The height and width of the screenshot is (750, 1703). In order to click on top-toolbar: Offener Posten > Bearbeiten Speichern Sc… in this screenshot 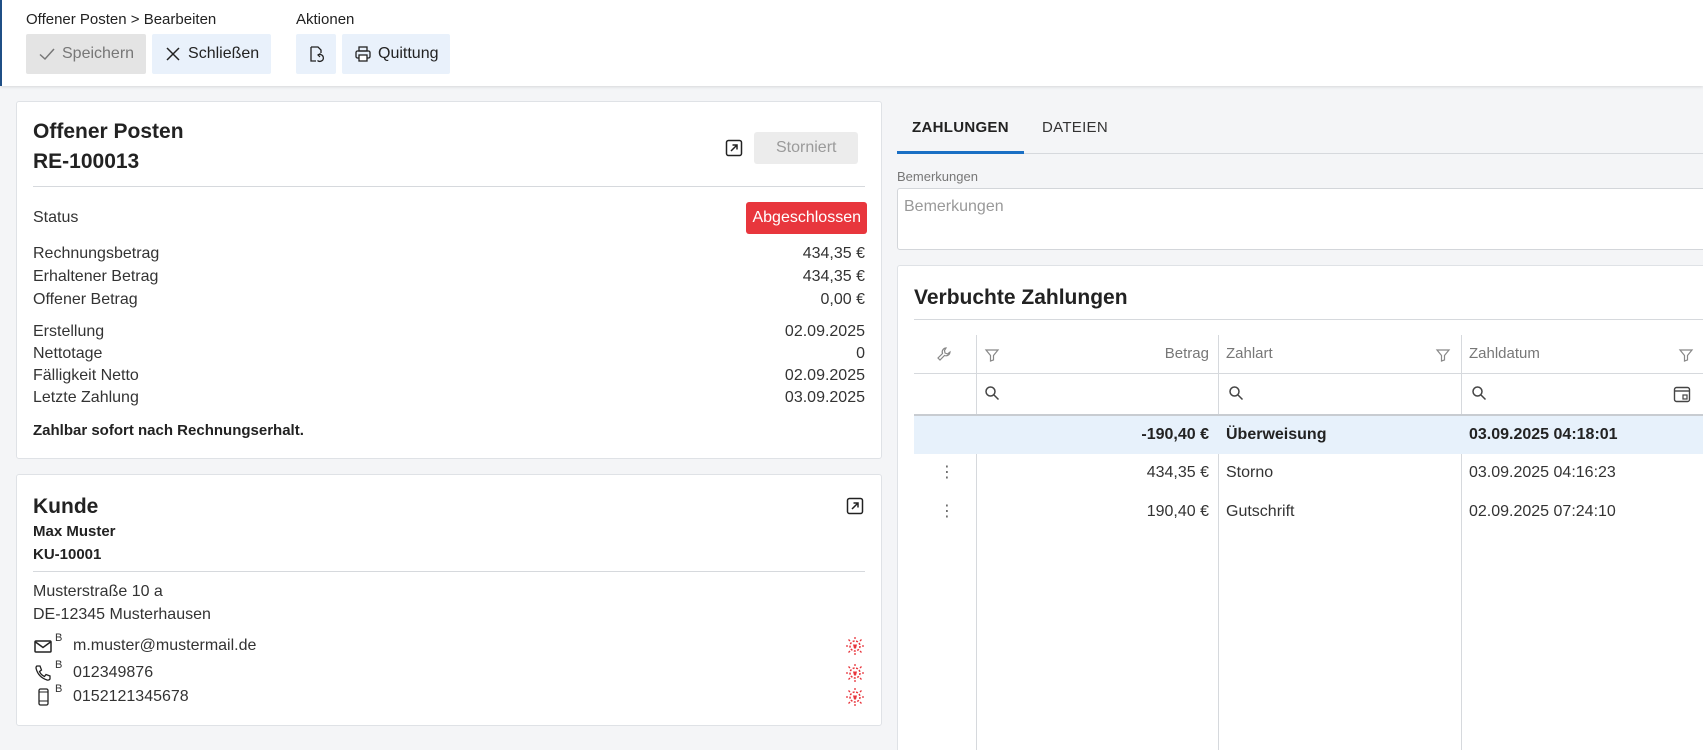, I will do `click(851, 43)`.